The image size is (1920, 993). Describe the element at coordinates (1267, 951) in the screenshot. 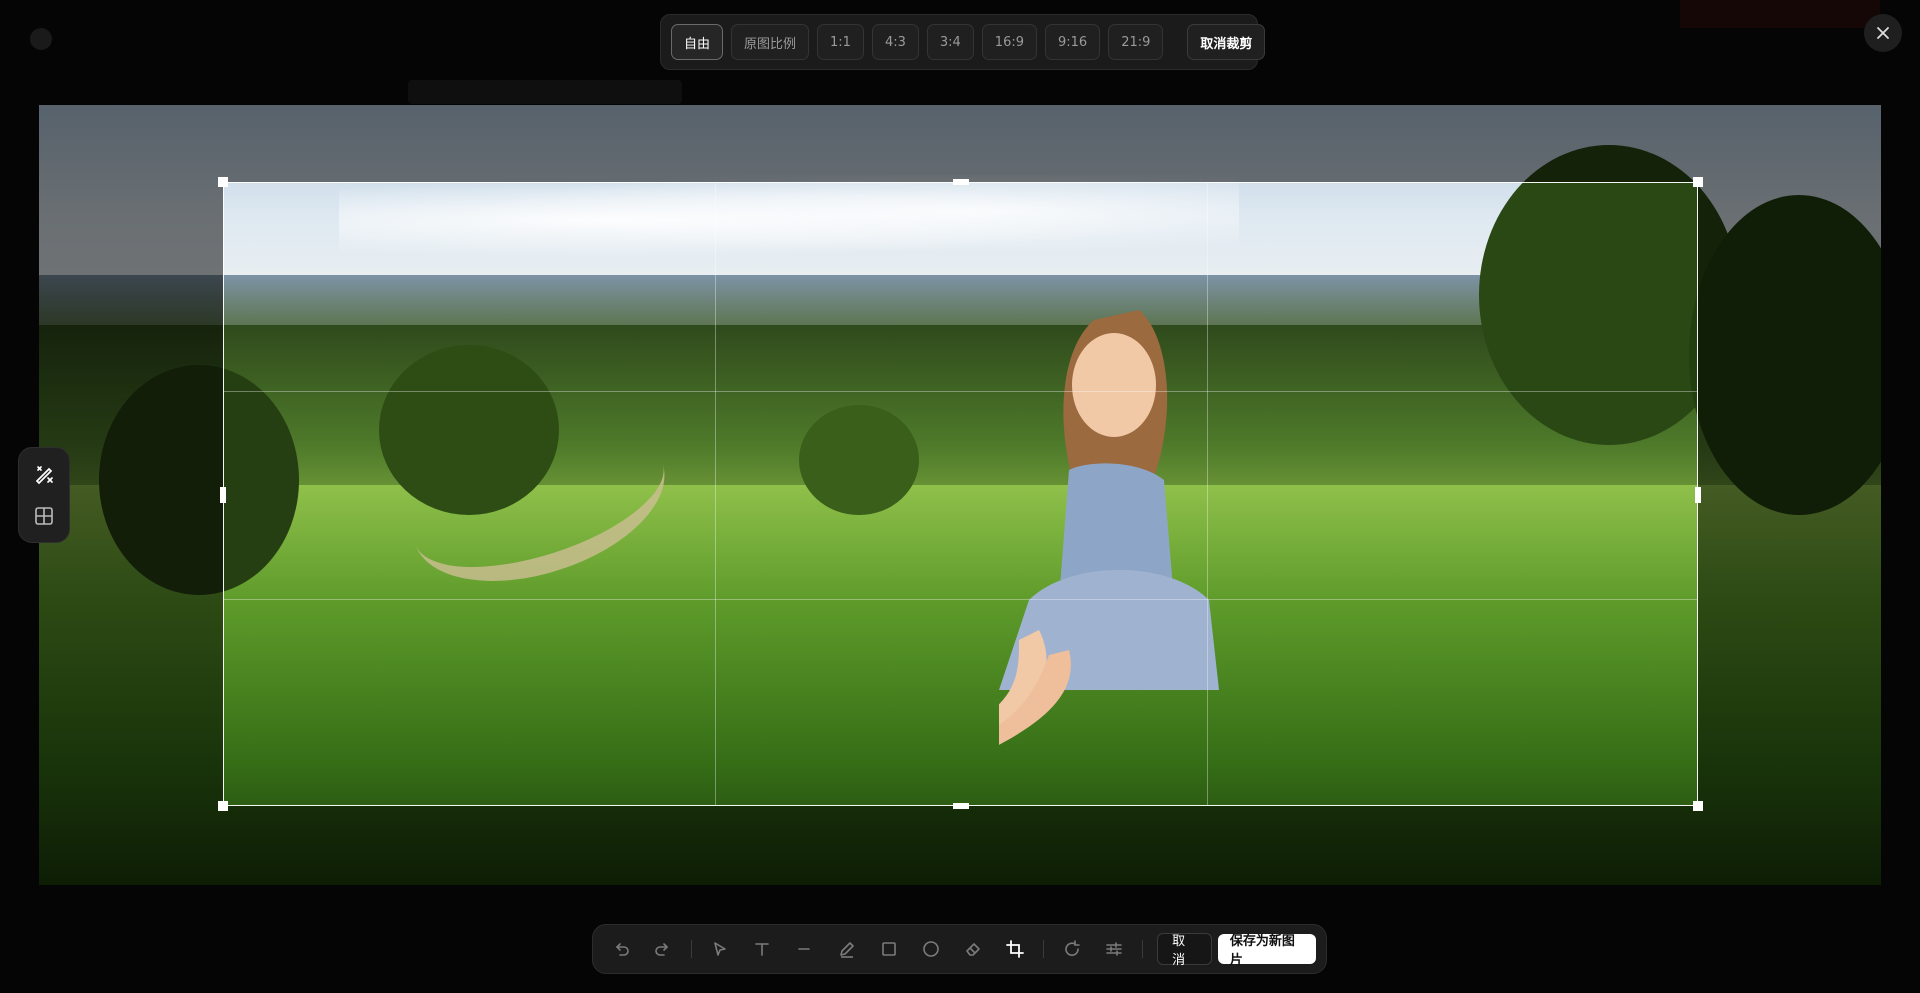

I see `save-as-new-image-button: 保存为新图片` at that location.